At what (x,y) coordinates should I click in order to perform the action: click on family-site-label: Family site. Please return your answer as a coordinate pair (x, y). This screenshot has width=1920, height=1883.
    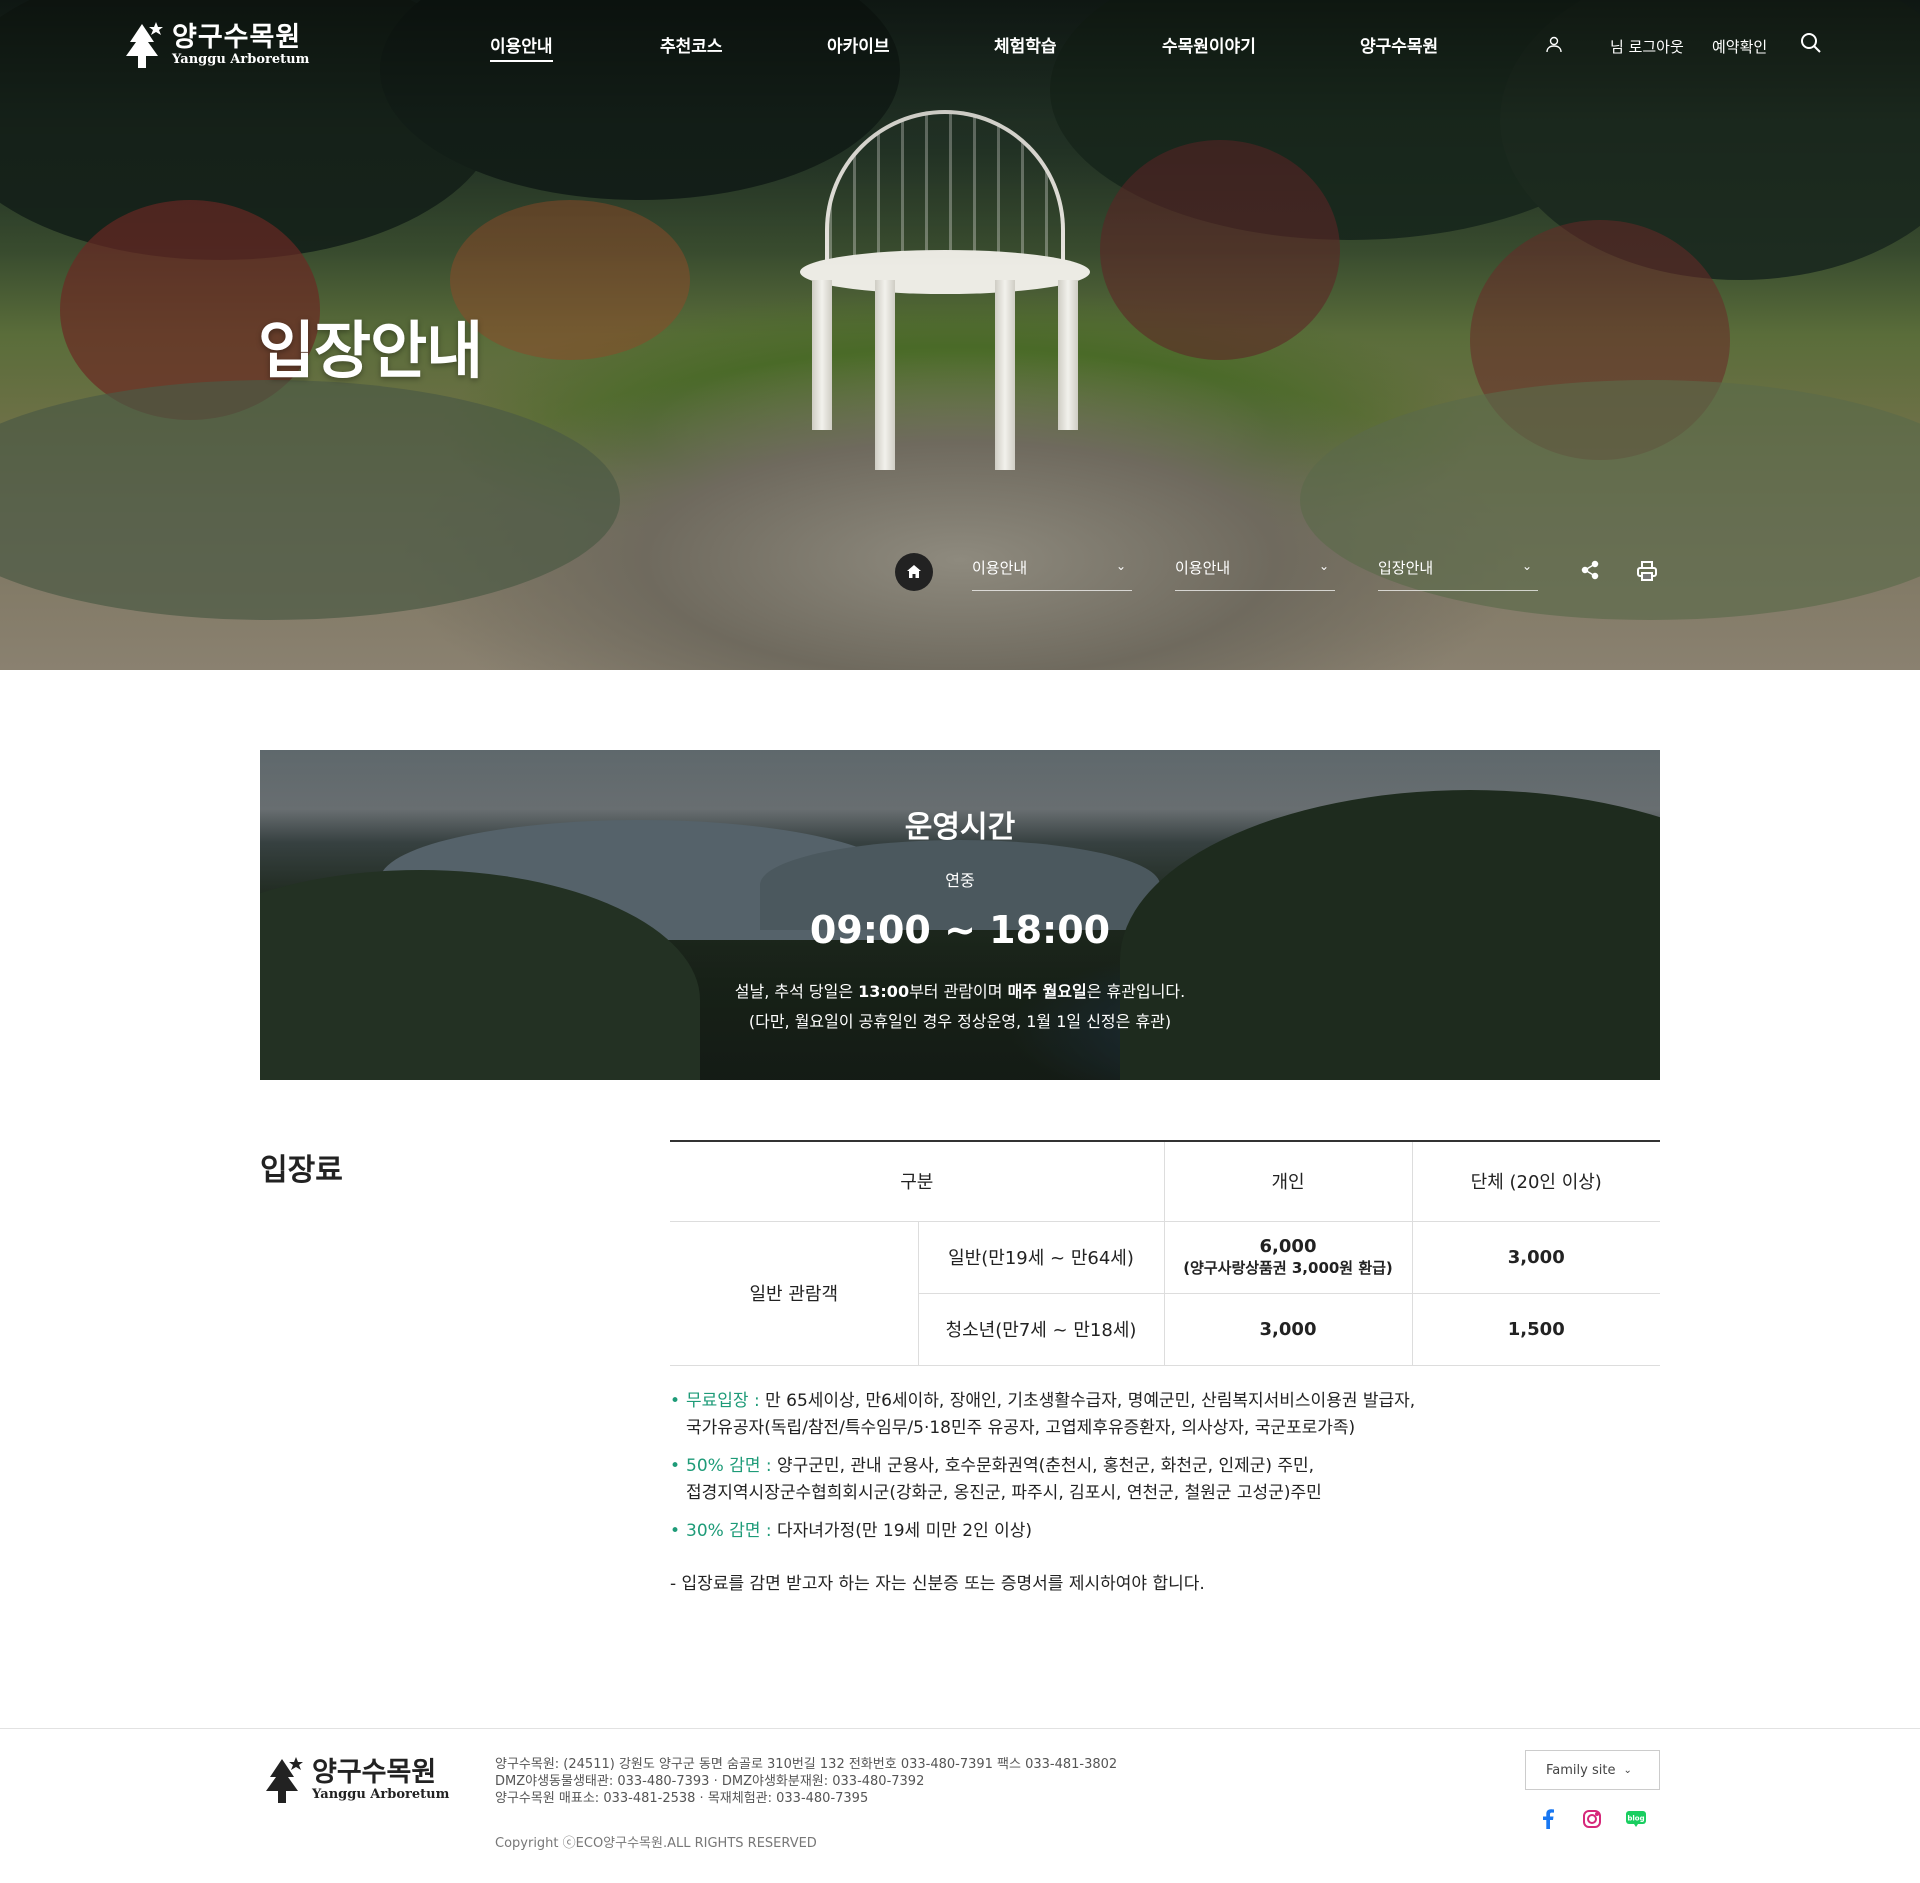
    Looking at the image, I should click on (1581, 1770).